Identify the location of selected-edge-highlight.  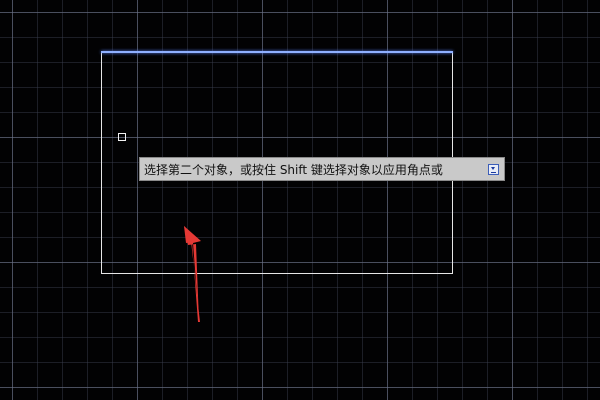
(277, 52).